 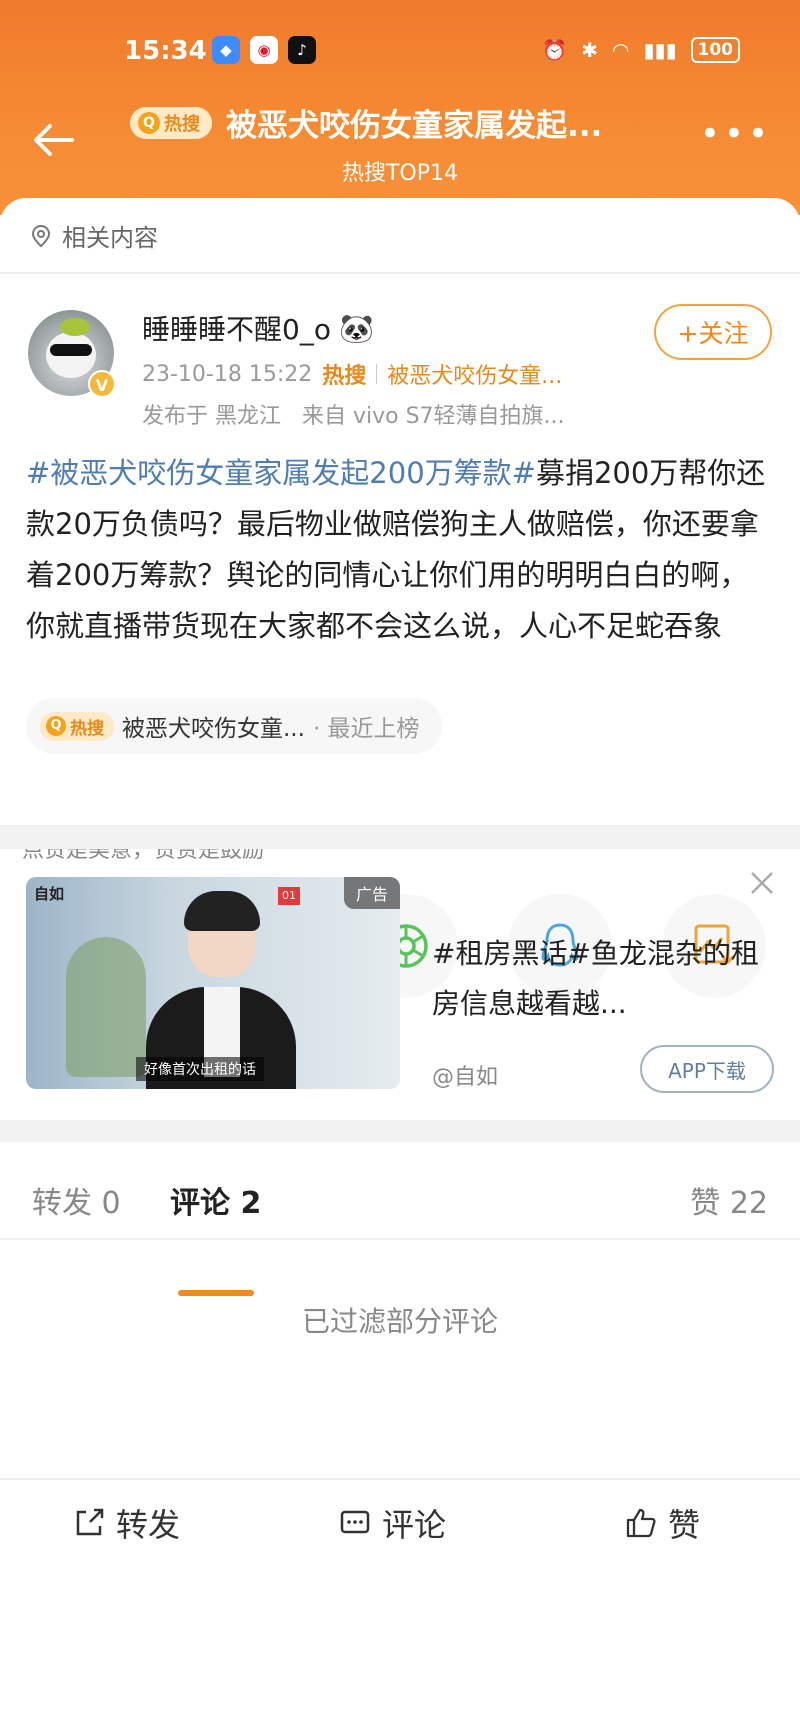 What do you see at coordinates (227, 374) in the screenshot?
I see `post-date: 23-10-18 15:22` at bounding box center [227, 374].